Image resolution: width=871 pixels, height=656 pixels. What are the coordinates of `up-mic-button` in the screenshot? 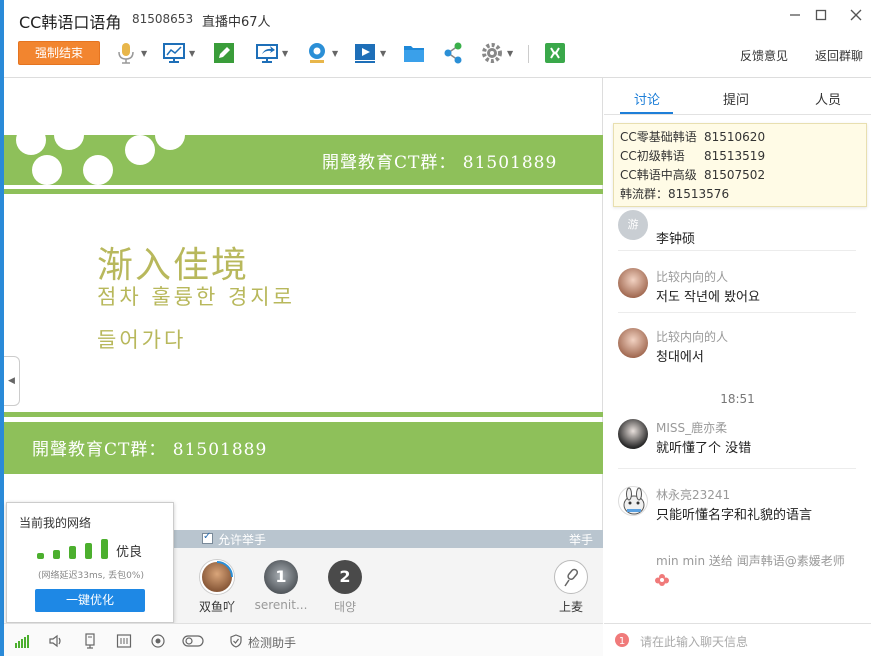 It's located at (571, 577).